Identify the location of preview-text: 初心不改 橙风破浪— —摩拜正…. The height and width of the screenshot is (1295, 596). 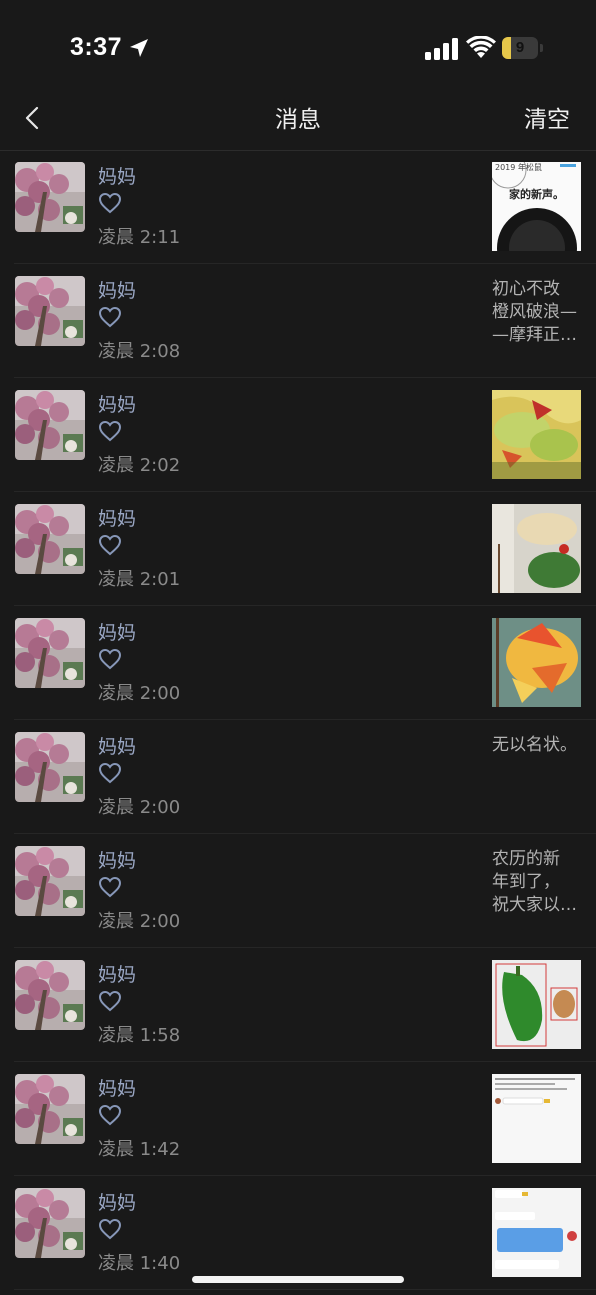
(538, 312).